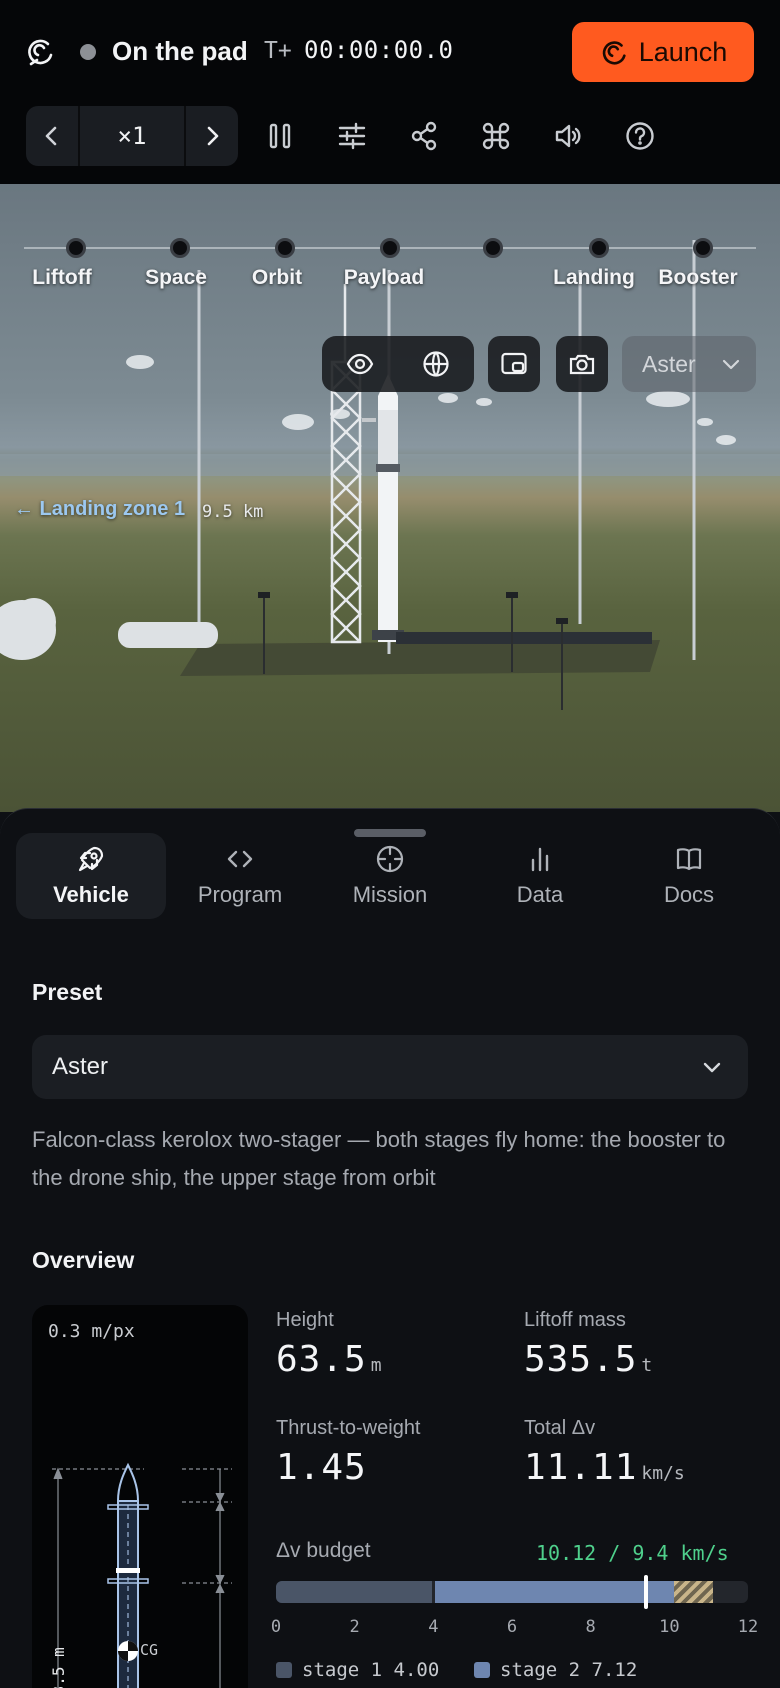  Describe the element at coordinates (569, 1670) in the screenshot. I see `dv-legend-label: stage 2 7.12` at that location.